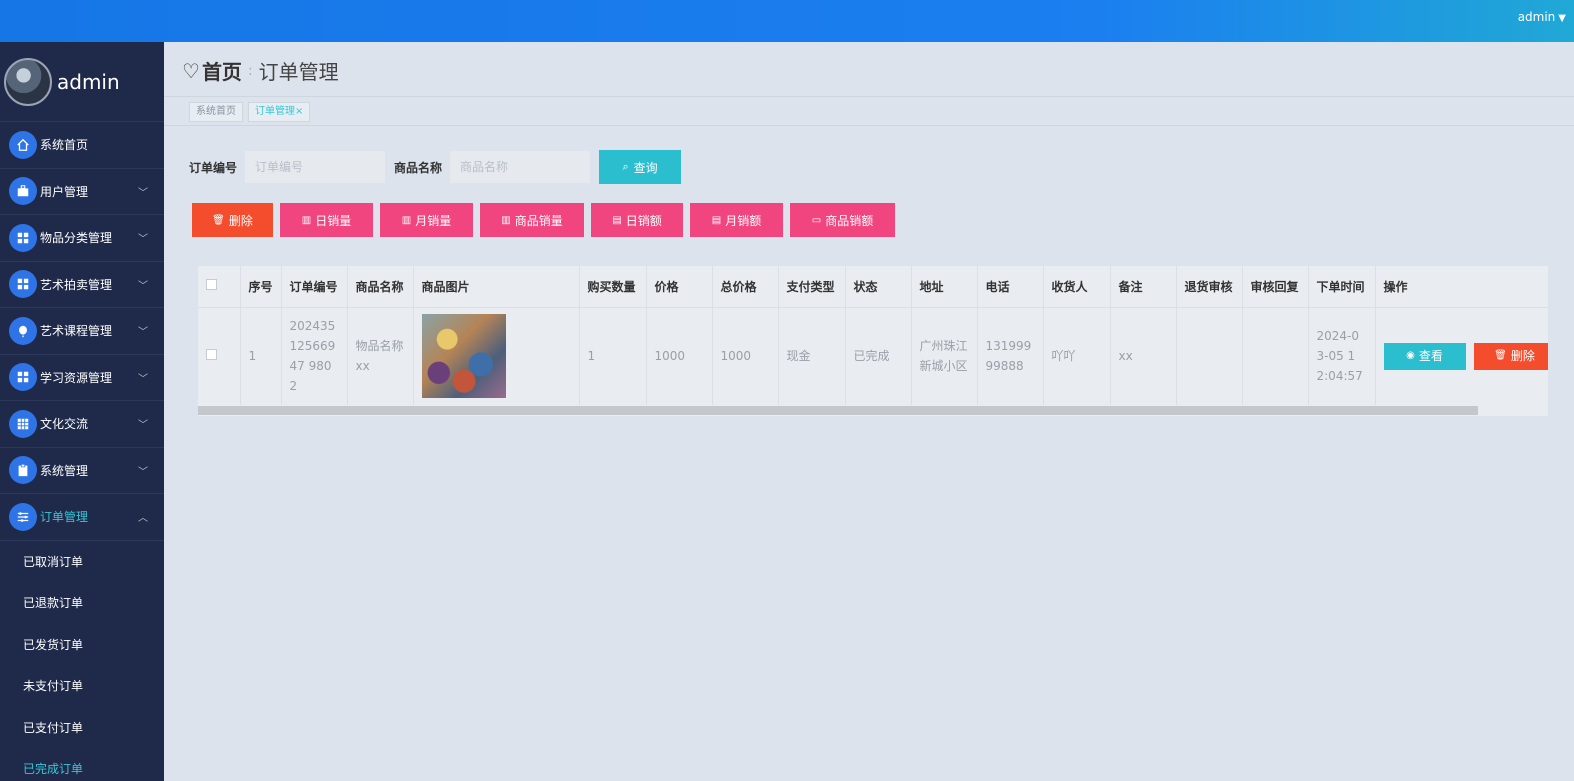 The width and height of the screenshot is (1574, 781). I want to click on cell-address: 广州珠江新城小区, so click(944, 356).